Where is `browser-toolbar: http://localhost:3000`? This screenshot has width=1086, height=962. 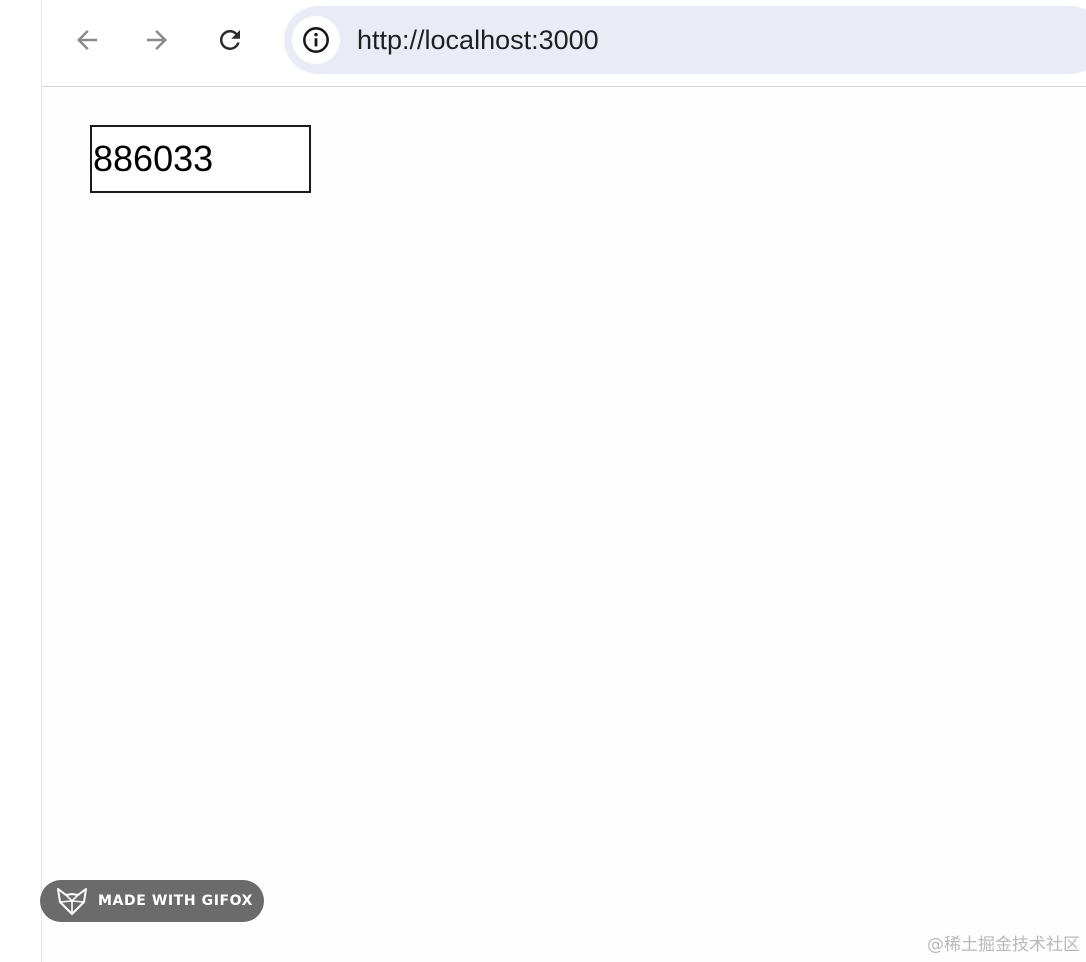
browser-toolbar: http://localhost:3000 is located at coordinates (564, 43).